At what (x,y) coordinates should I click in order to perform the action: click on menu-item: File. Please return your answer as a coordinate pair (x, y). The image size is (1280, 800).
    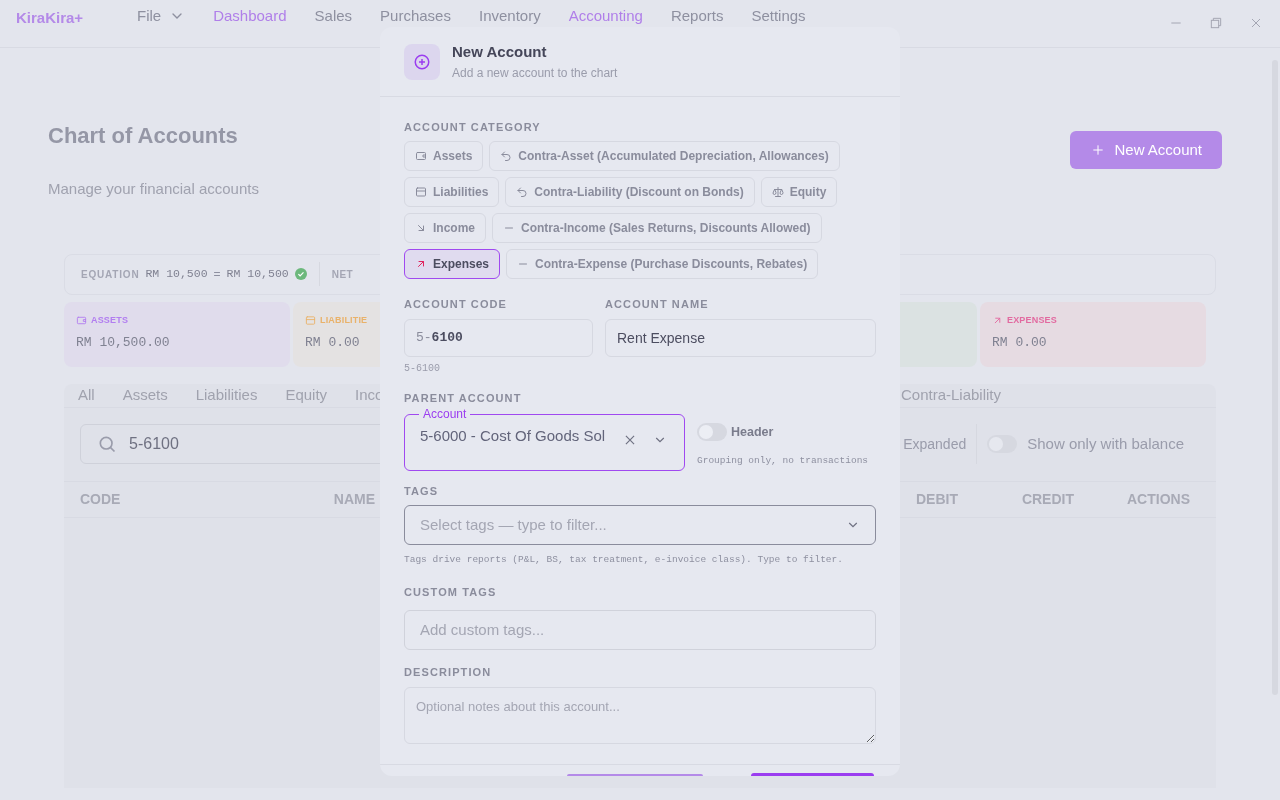
    Looking at the image, I should click on (161, 16).